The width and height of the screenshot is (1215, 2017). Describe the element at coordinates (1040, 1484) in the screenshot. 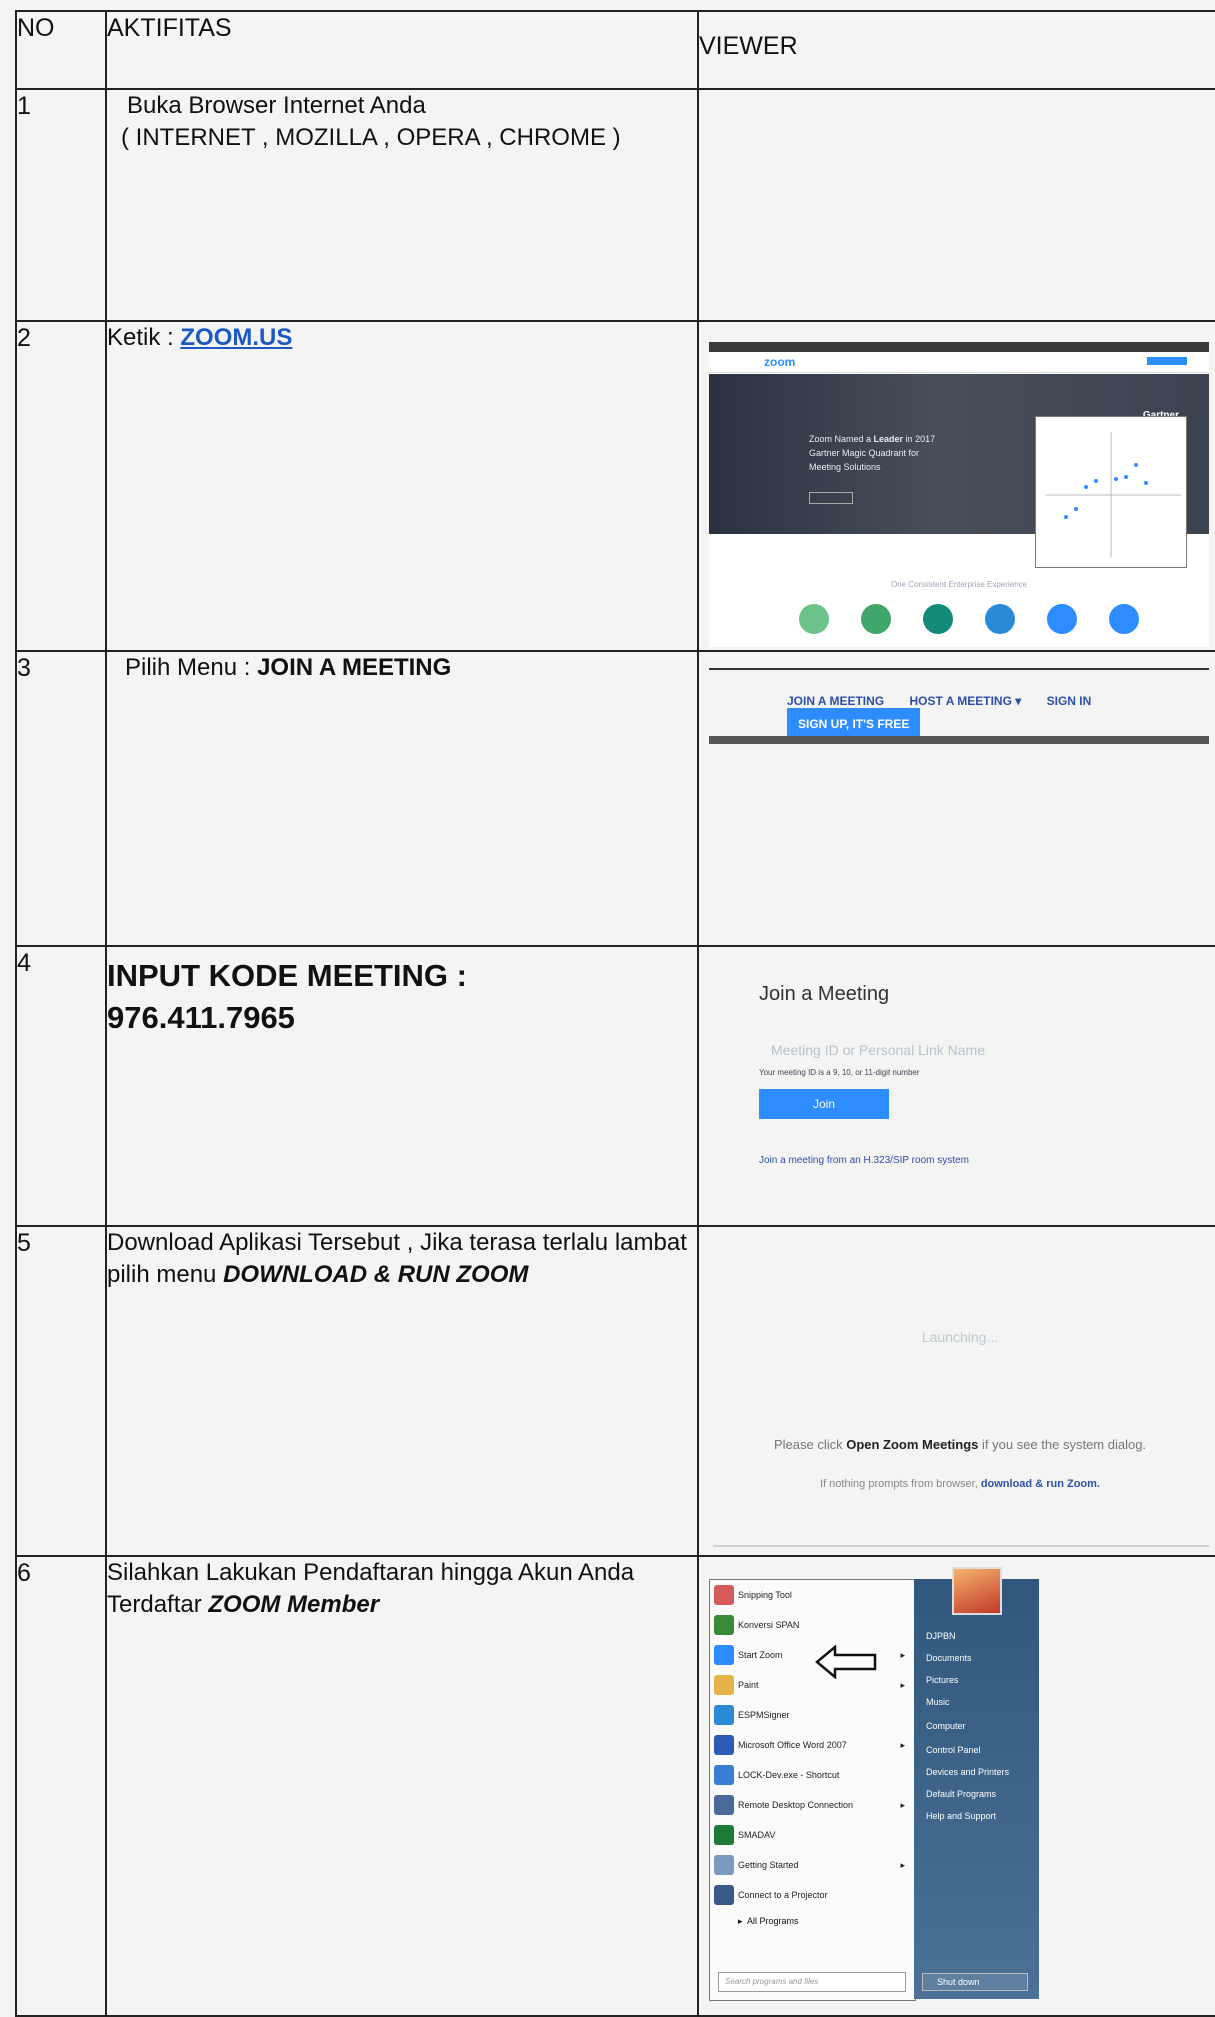

I see `download-run-link: download & run Zoom.` at that location.